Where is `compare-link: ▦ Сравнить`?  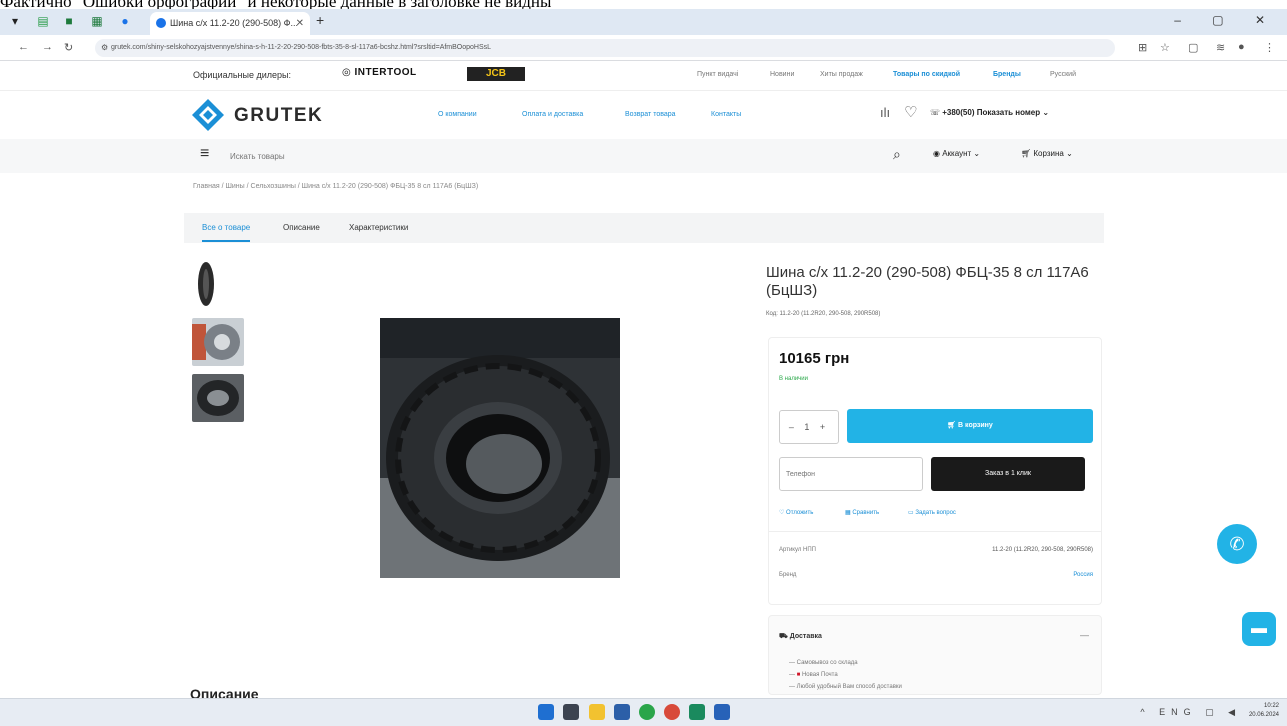 compare-link: ▦ Сравнить is located at coordinates (862, 512).